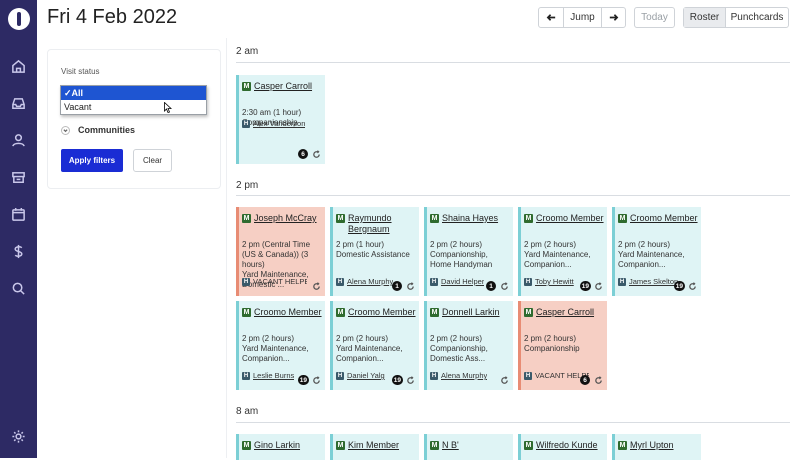  I want to click on punchcards-view-button: Punchcards, so click(756, 17).